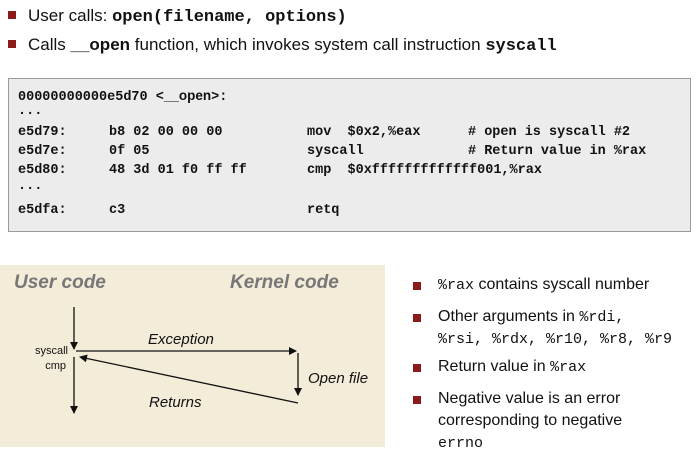 The width and height of the screenshot is (700, 459). What do you see at coordinates (323, 210) in the screenshot?
I see `row-instr: retq` at bounding box center [323, 210].